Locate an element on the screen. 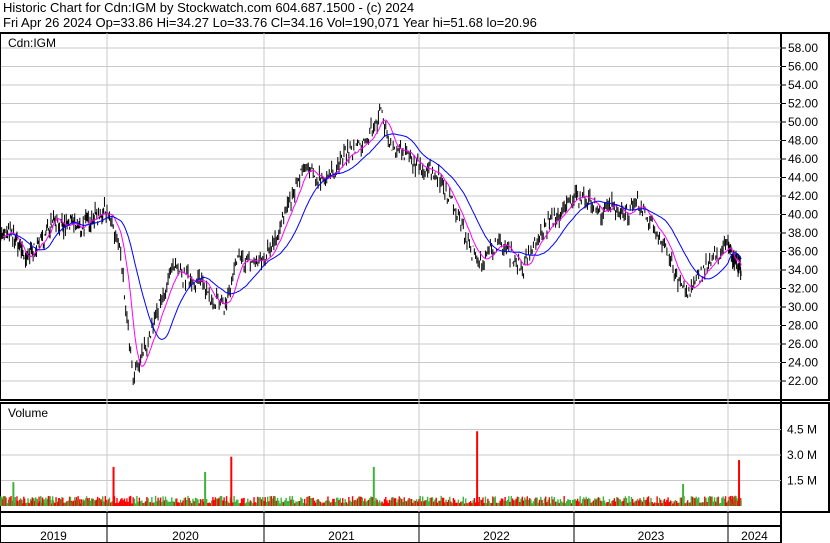 This screenshot has height=543, width=830. price-tick-label: 48.00 is located at coordinates (803, 141).